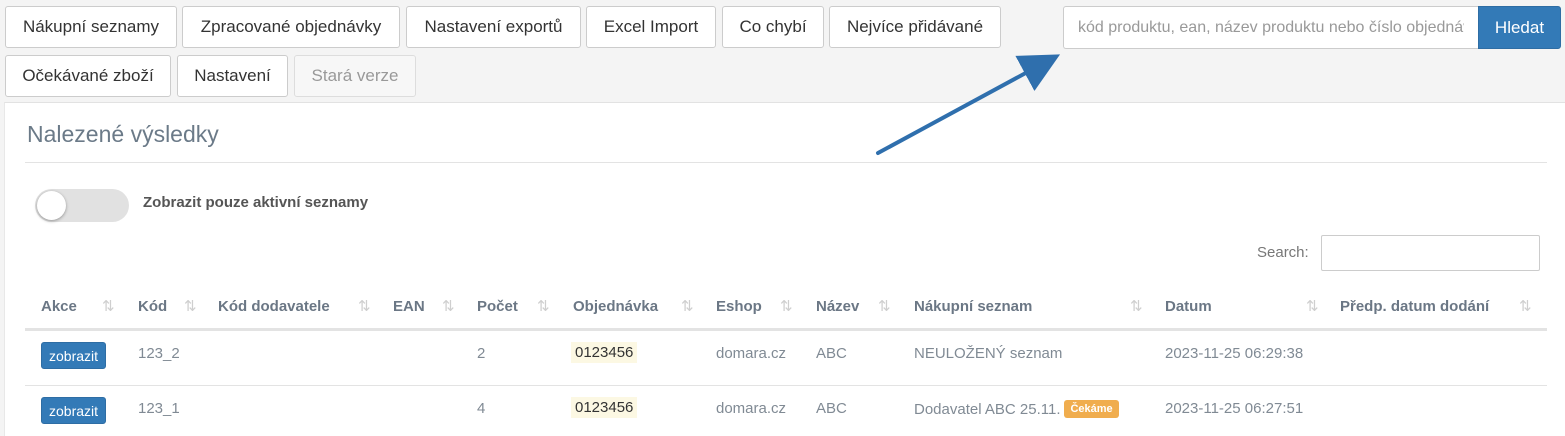 The height and width of the screenshot is (436, 1565). Describe the element at coordinates (493, 27) in the screenshot. I see `nastaveni-exportu-button: Nastavení exportů` at that location.